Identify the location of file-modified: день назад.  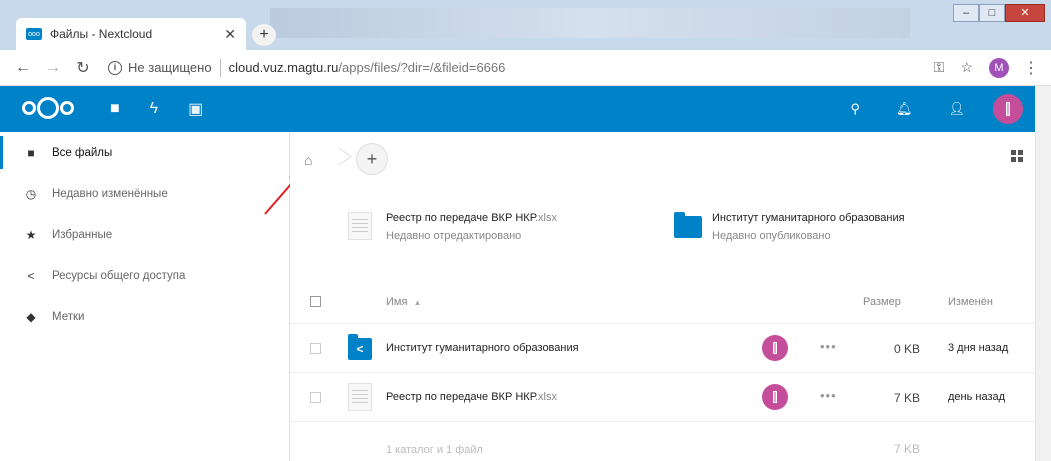
(977, 397).